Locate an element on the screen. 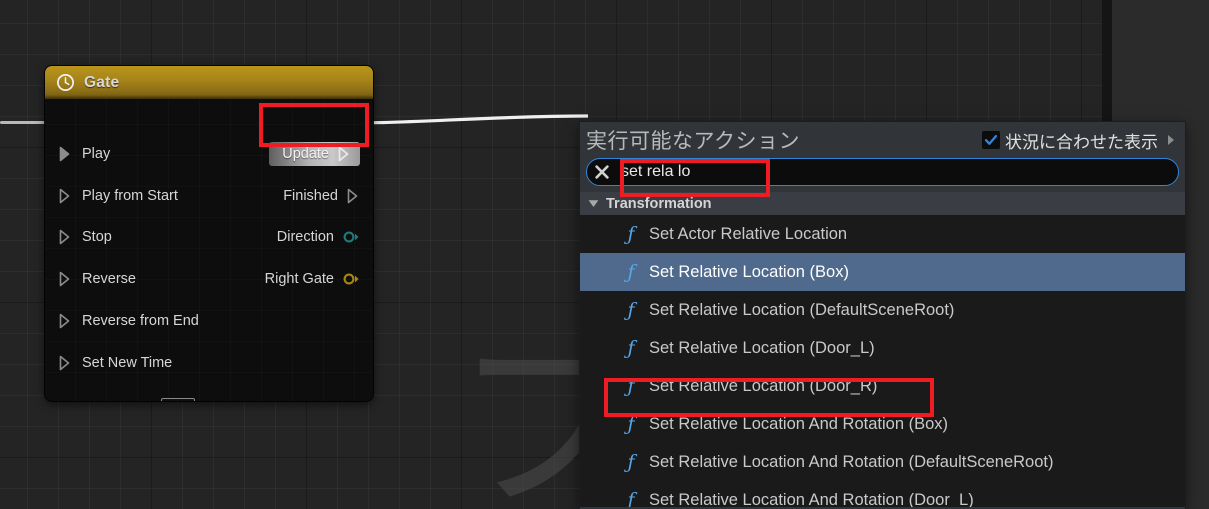 The image size is (1209, 509). chevron-down-icon is located at coordinates (593, 203).